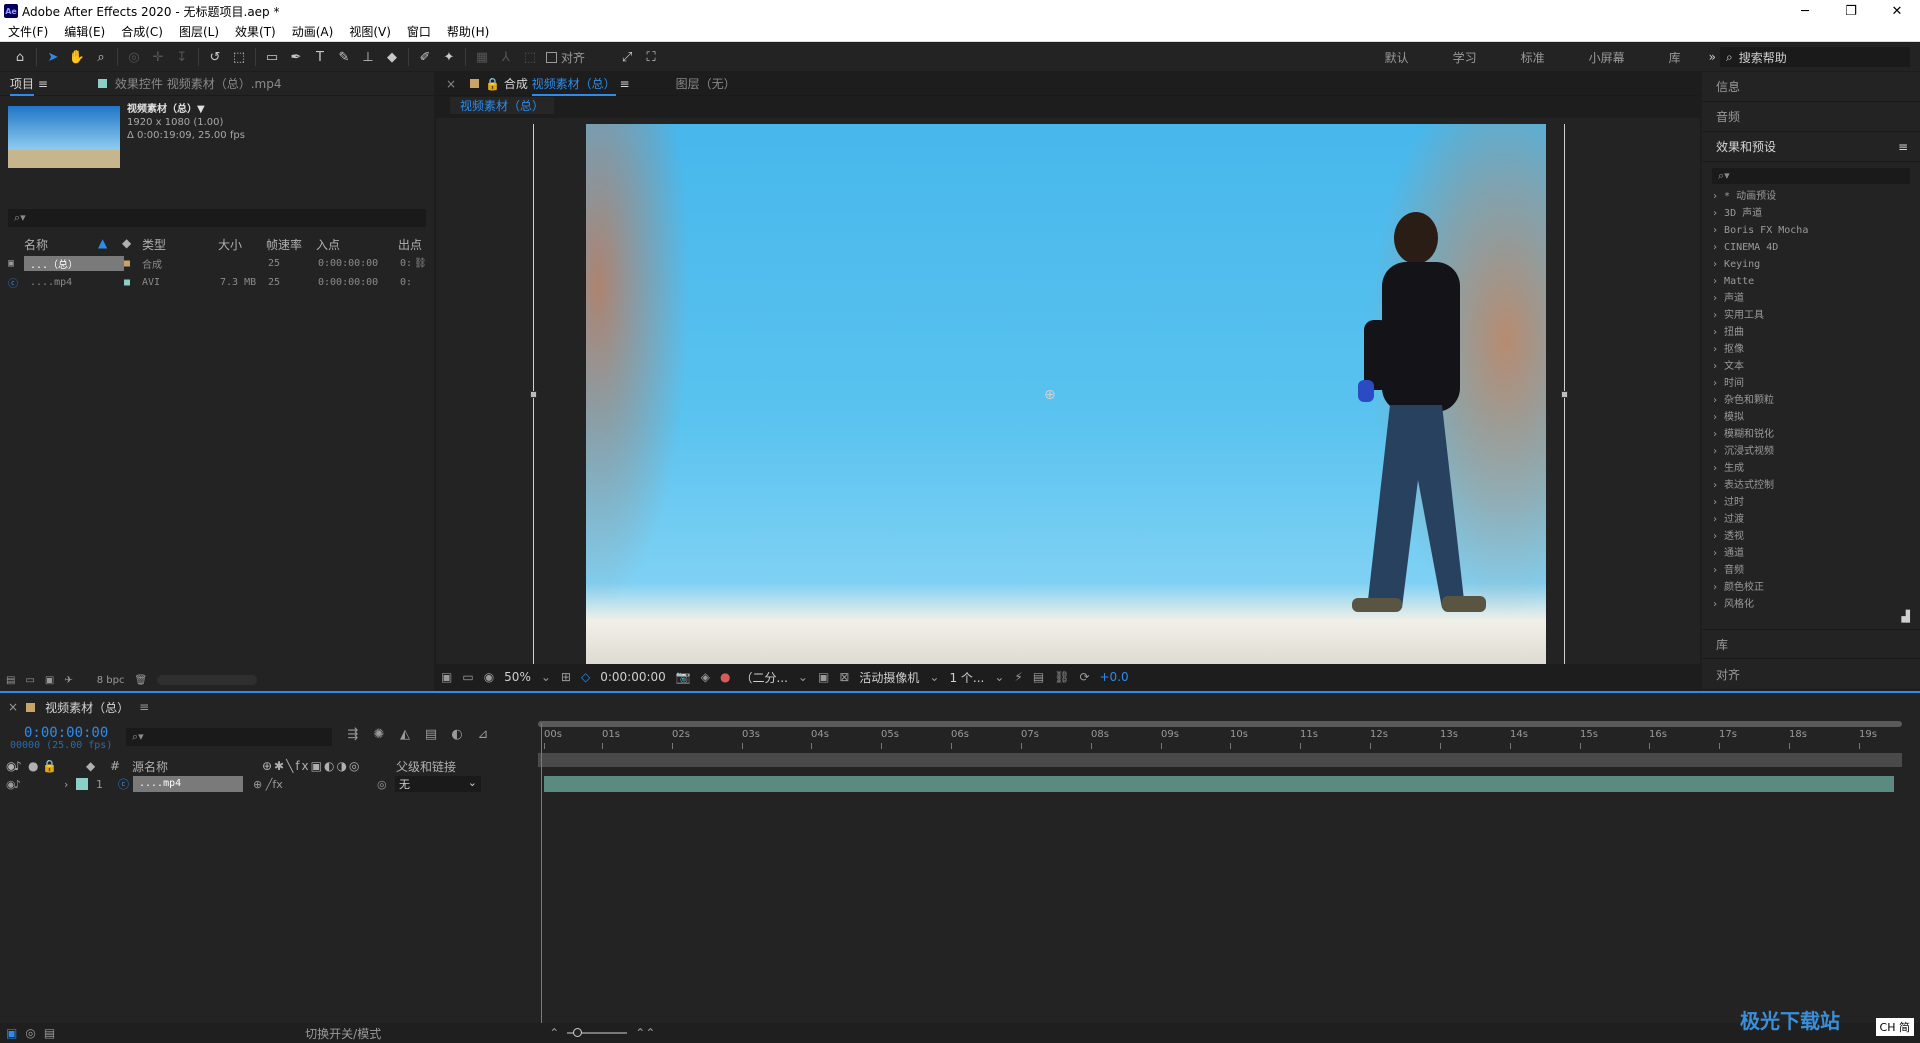 Image resolution: width=1920 pixels, height=1043 pixels. I want to click on workspace-learn: 学习, so click(1465, 57).